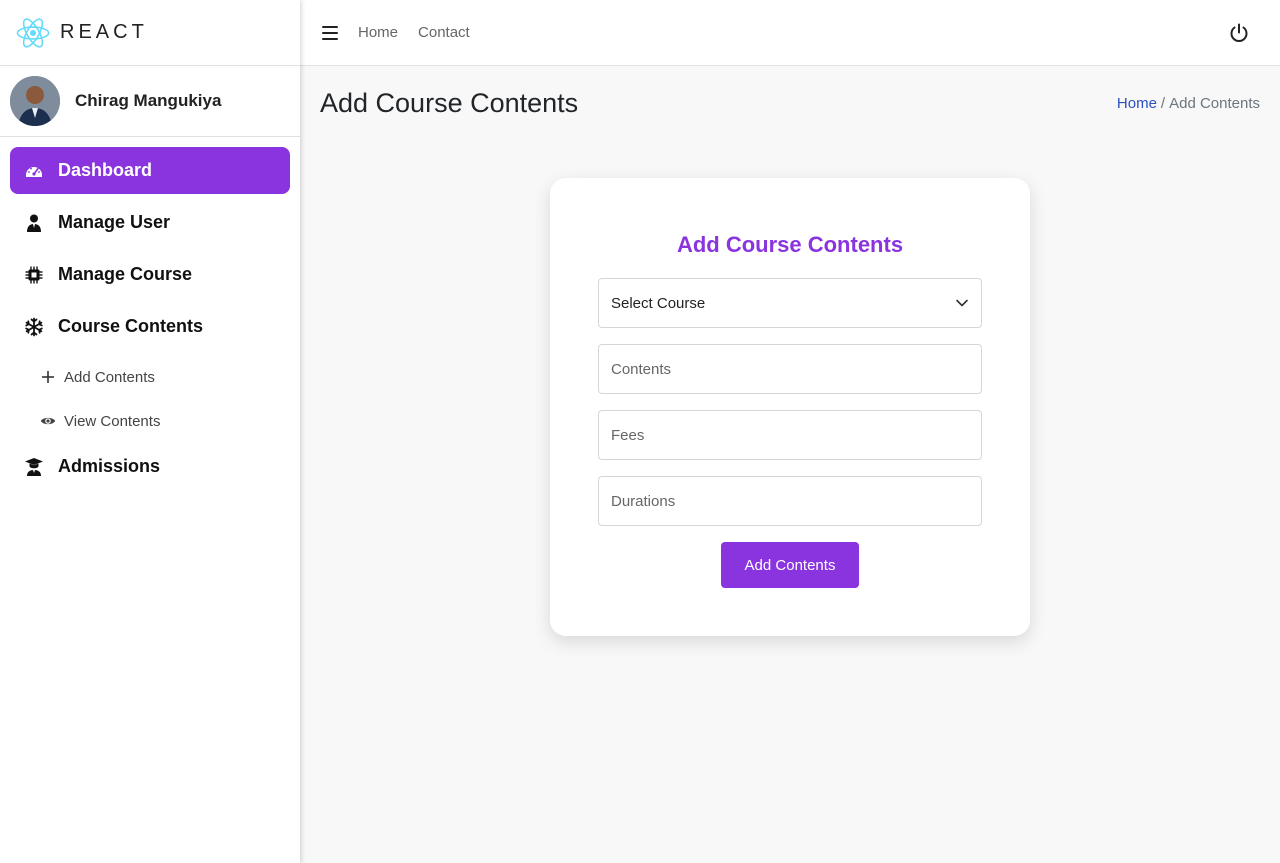 The width and height of the screenshot is (1280, 863). I want to click on sidebar-item-admissions: Admissions, so click(150, 466).